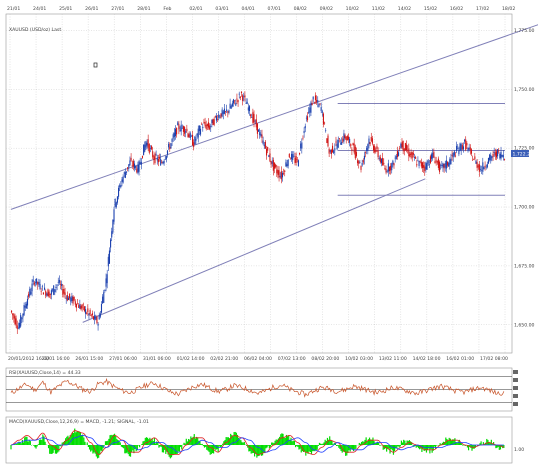 This screenshot has height=467, width=538. I want to click on price-y-tick-label: 1,675.00, so click(524, 266).